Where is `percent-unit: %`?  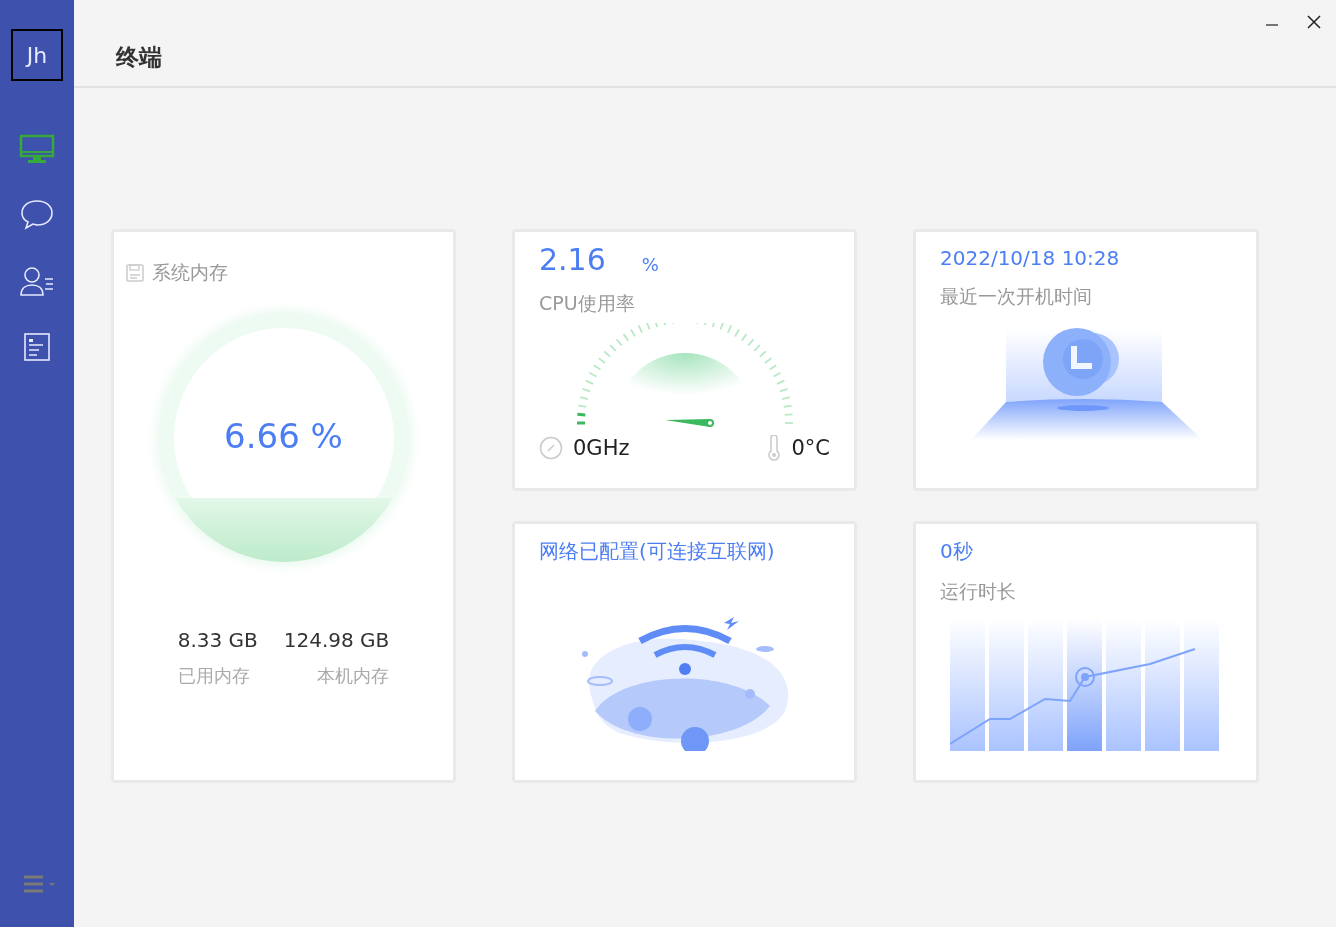 percent-unit: % is located at coordinates (650, 264).